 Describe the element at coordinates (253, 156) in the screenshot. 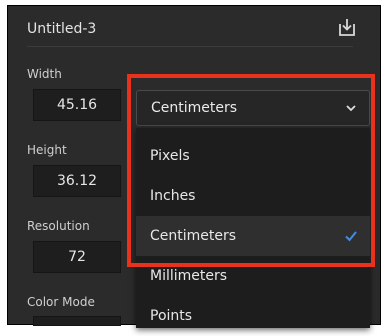

I see `unit-option-pixels: Pixels` at that location.